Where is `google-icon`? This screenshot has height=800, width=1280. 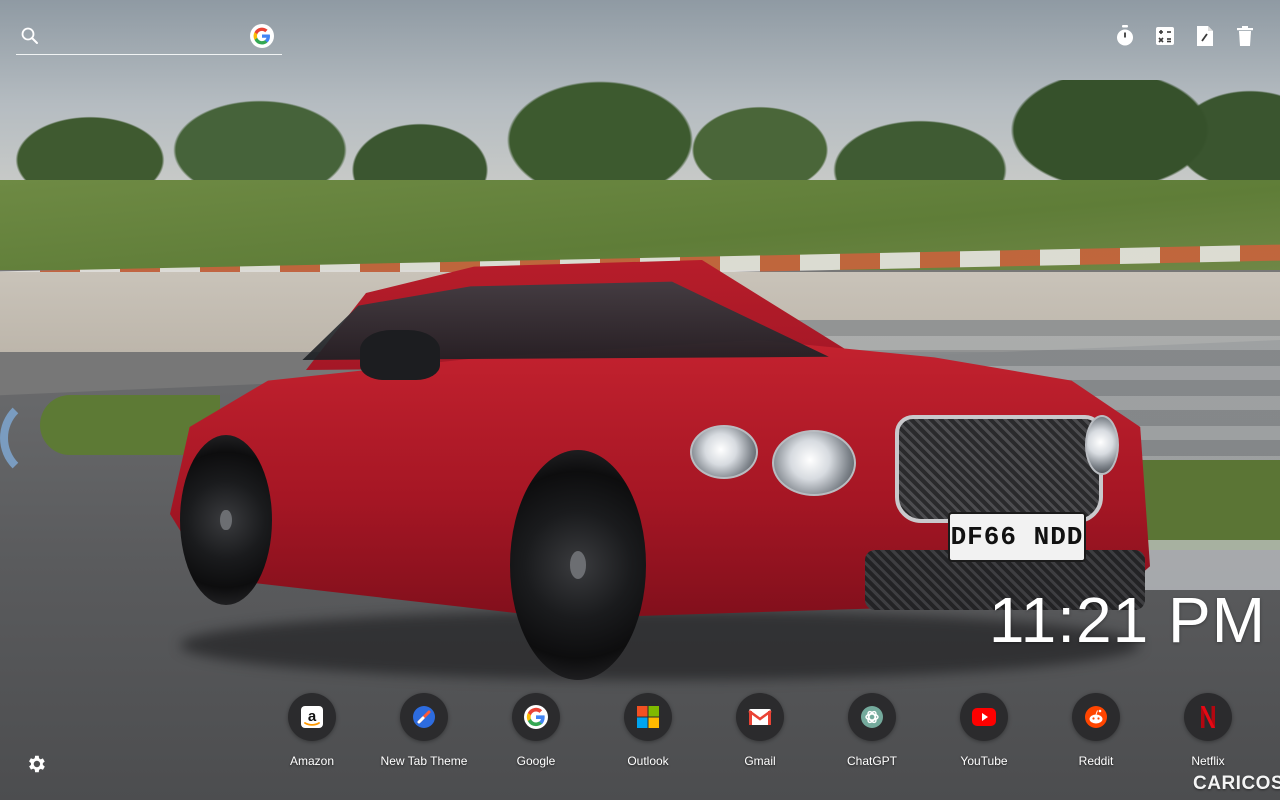 google-icon is located at coordinates (536, 717).